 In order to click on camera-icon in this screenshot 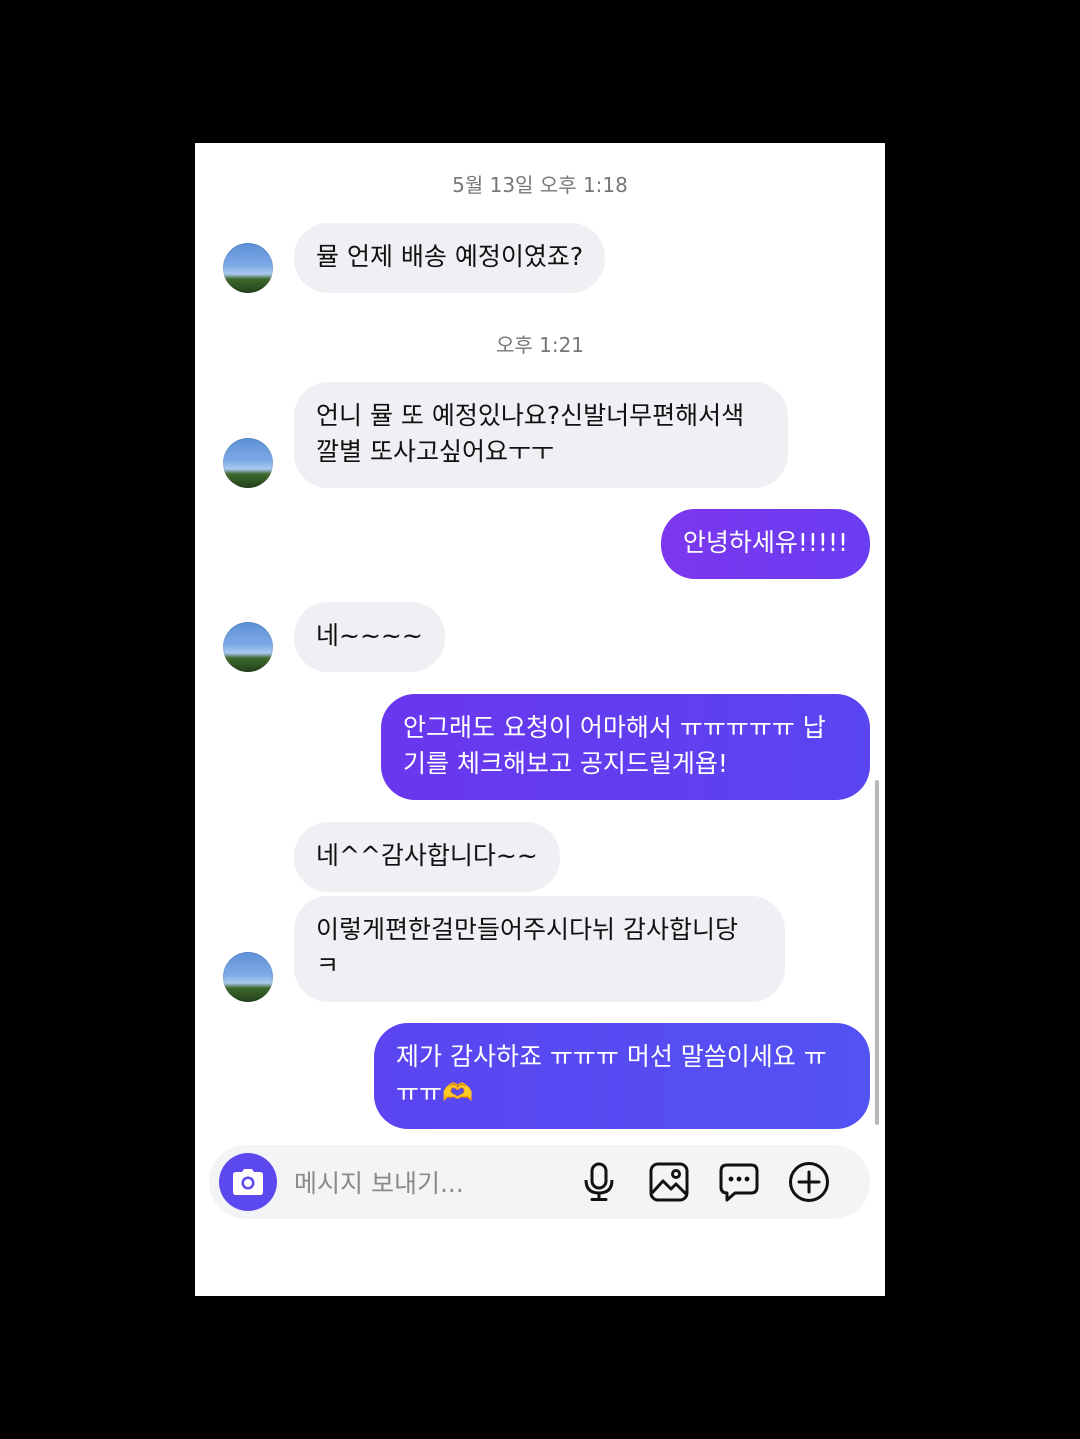, I will do `click(248, 1182)`.